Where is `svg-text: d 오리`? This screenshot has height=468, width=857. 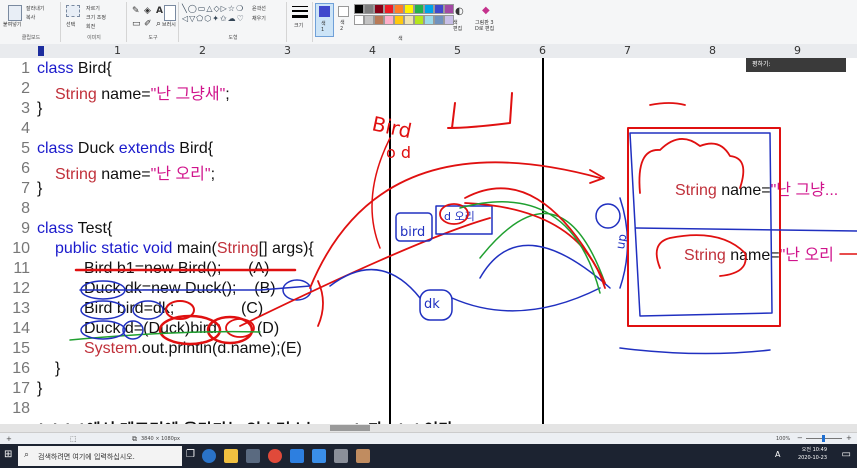 svg-text: d 오리 is located at coordinates (459, 216).